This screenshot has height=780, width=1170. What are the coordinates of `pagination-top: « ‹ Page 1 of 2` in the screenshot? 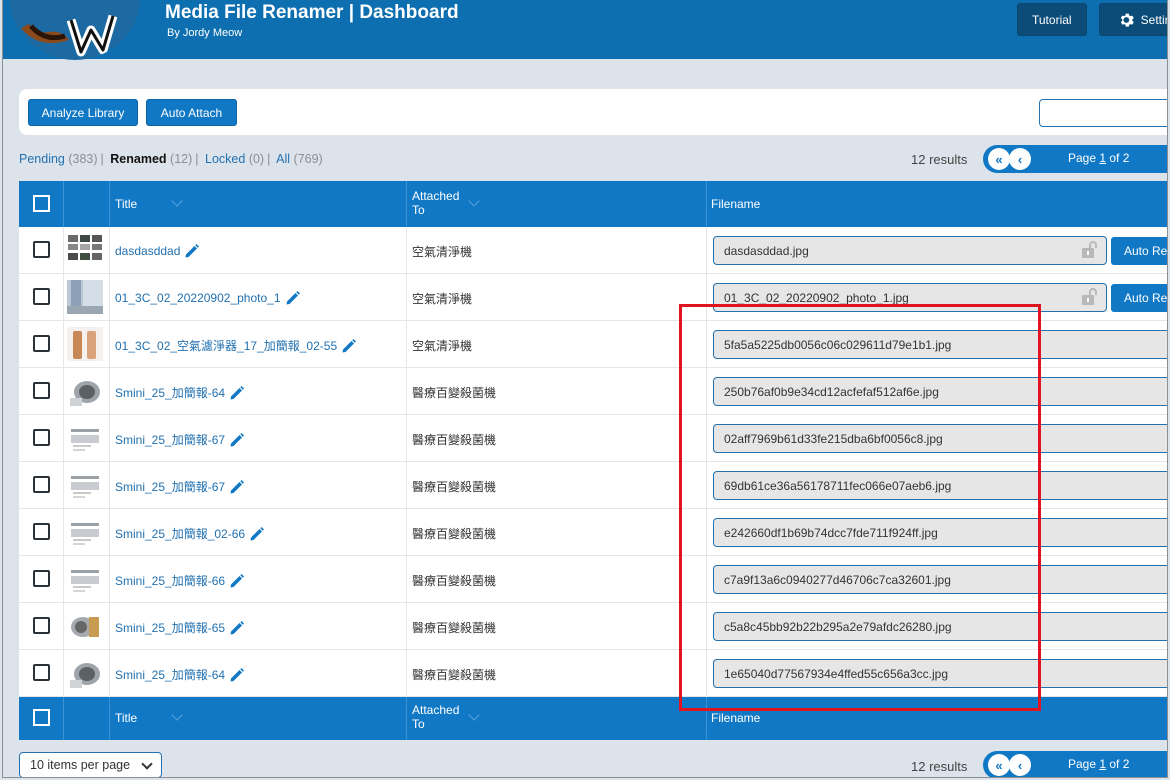 It's located at (1075, 159).